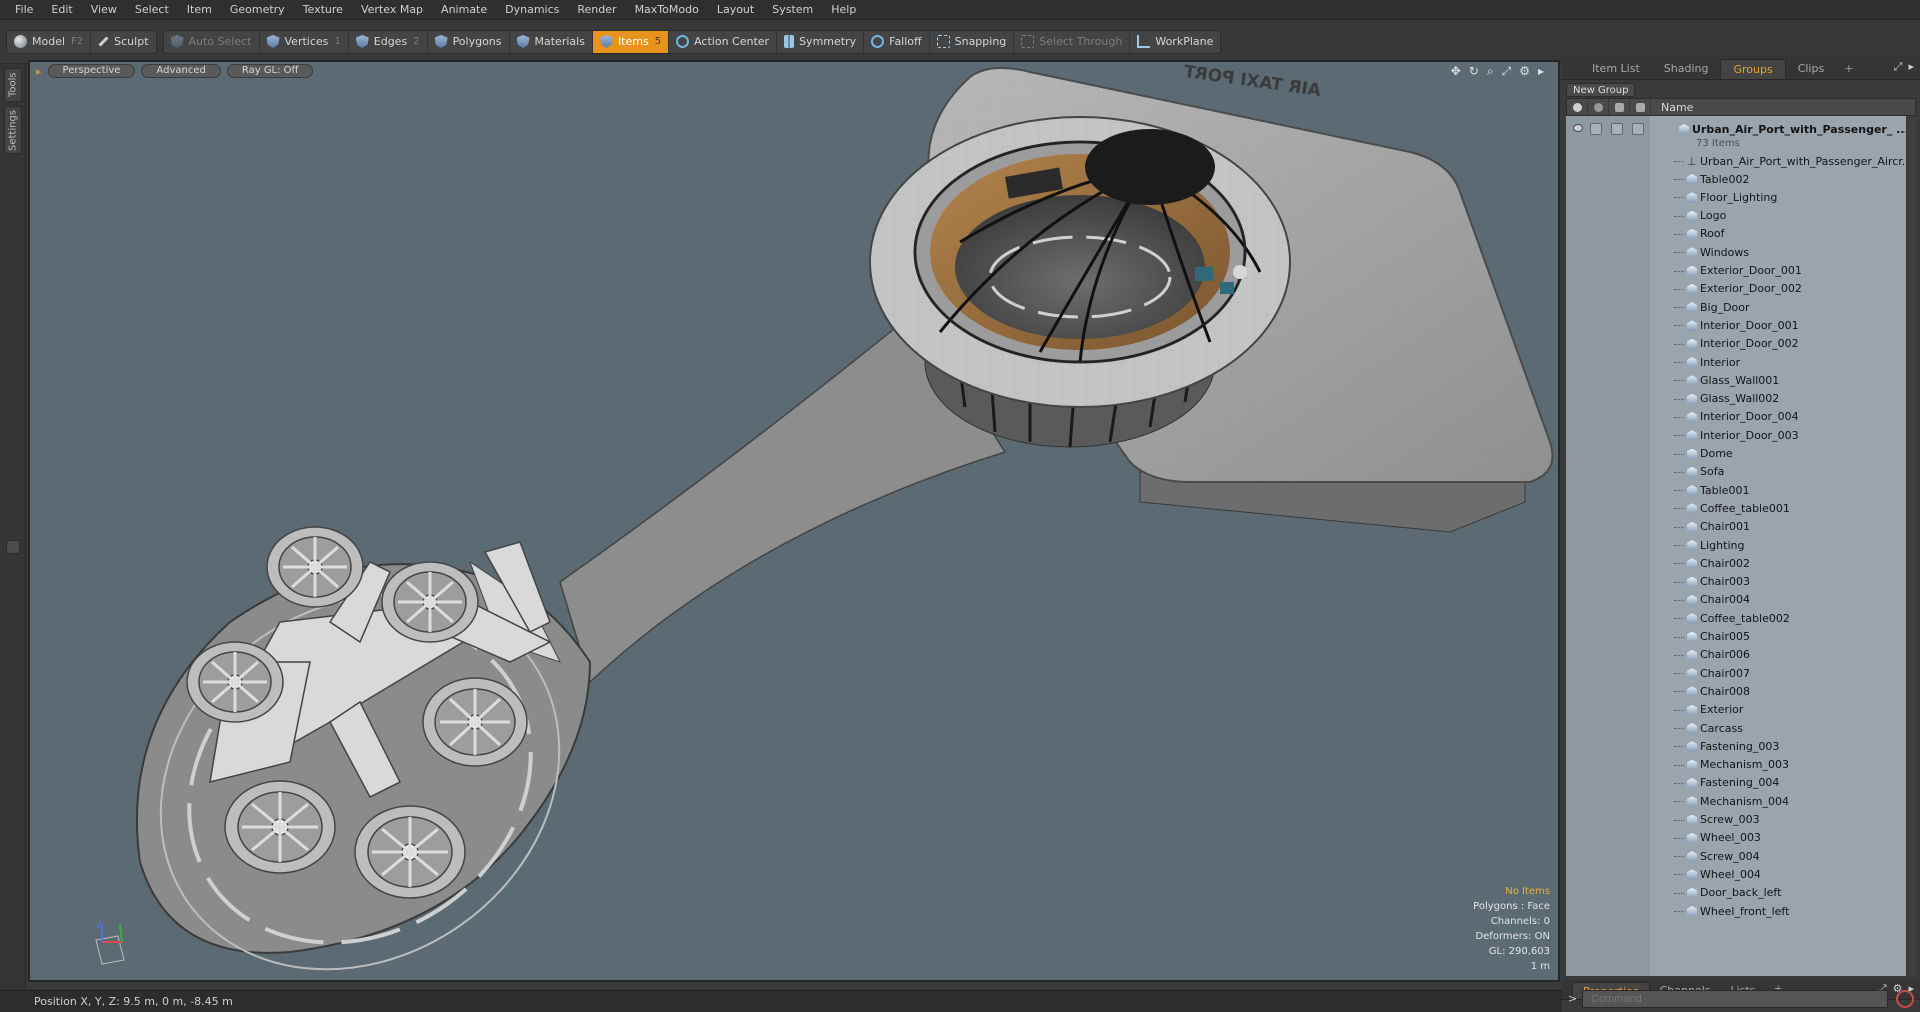  Describe the element at coordinates (532, 10) in the screenshot. I see `menu-dynamics: Dynamics` at that location.